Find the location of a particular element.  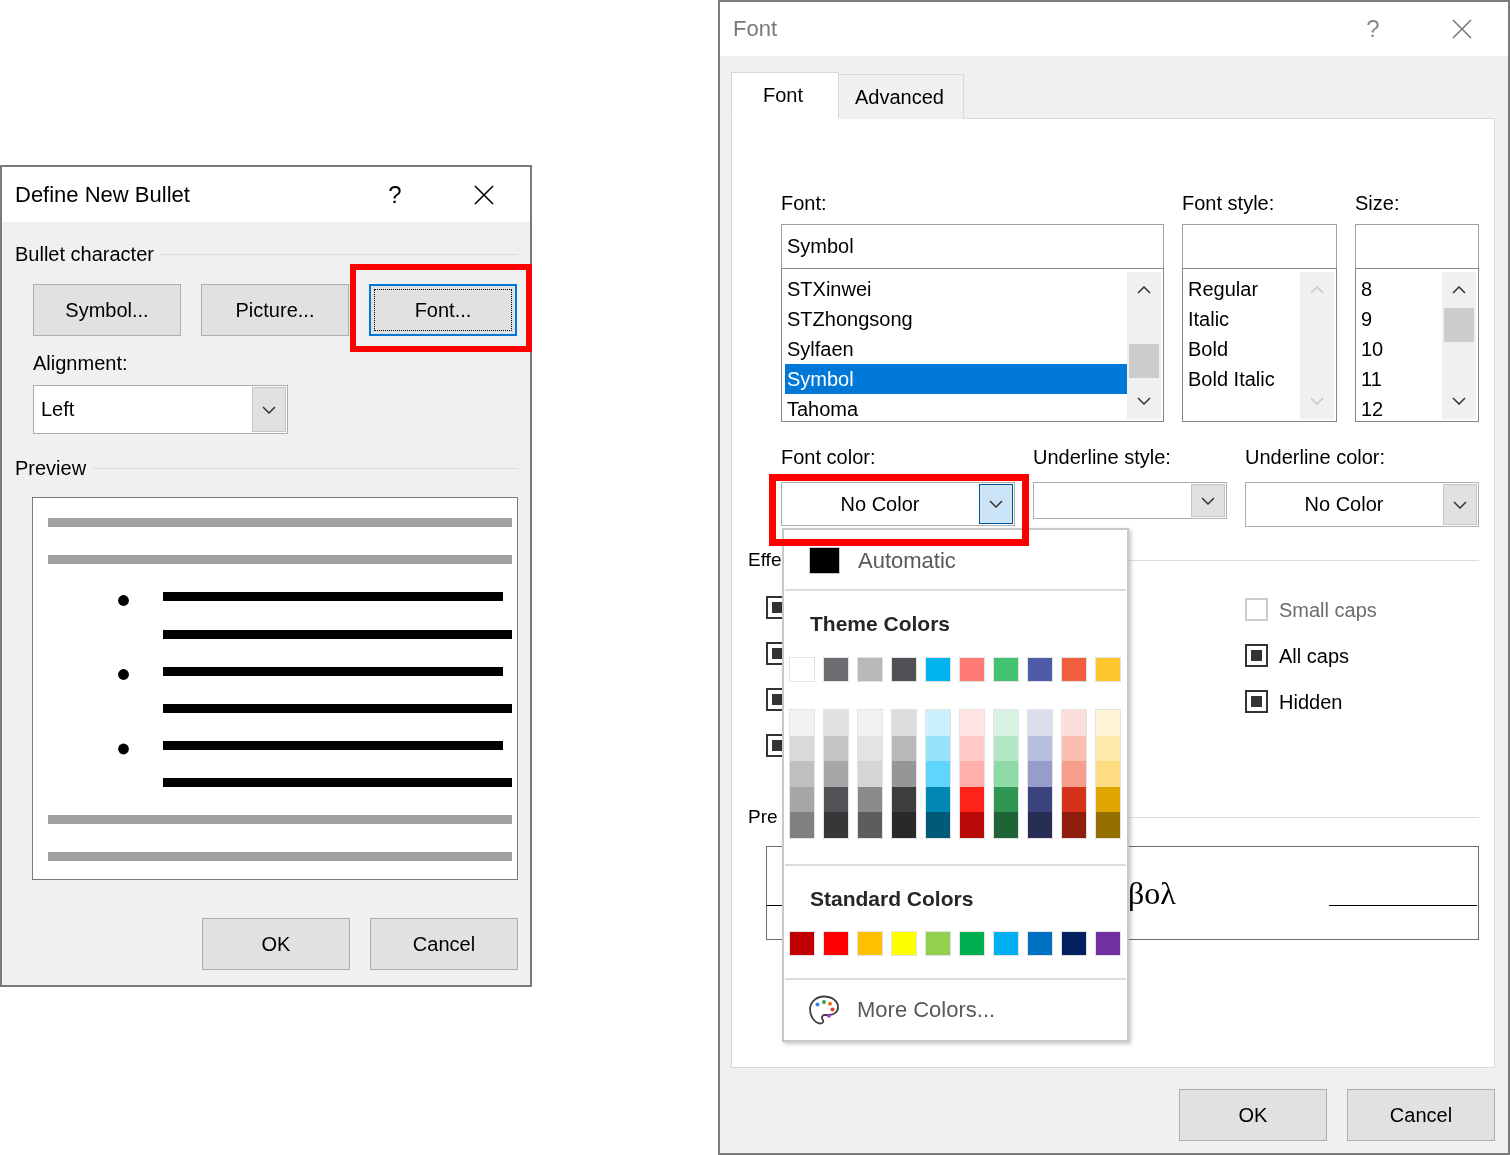

tab: Advanced is located at coordinates (901, 96).